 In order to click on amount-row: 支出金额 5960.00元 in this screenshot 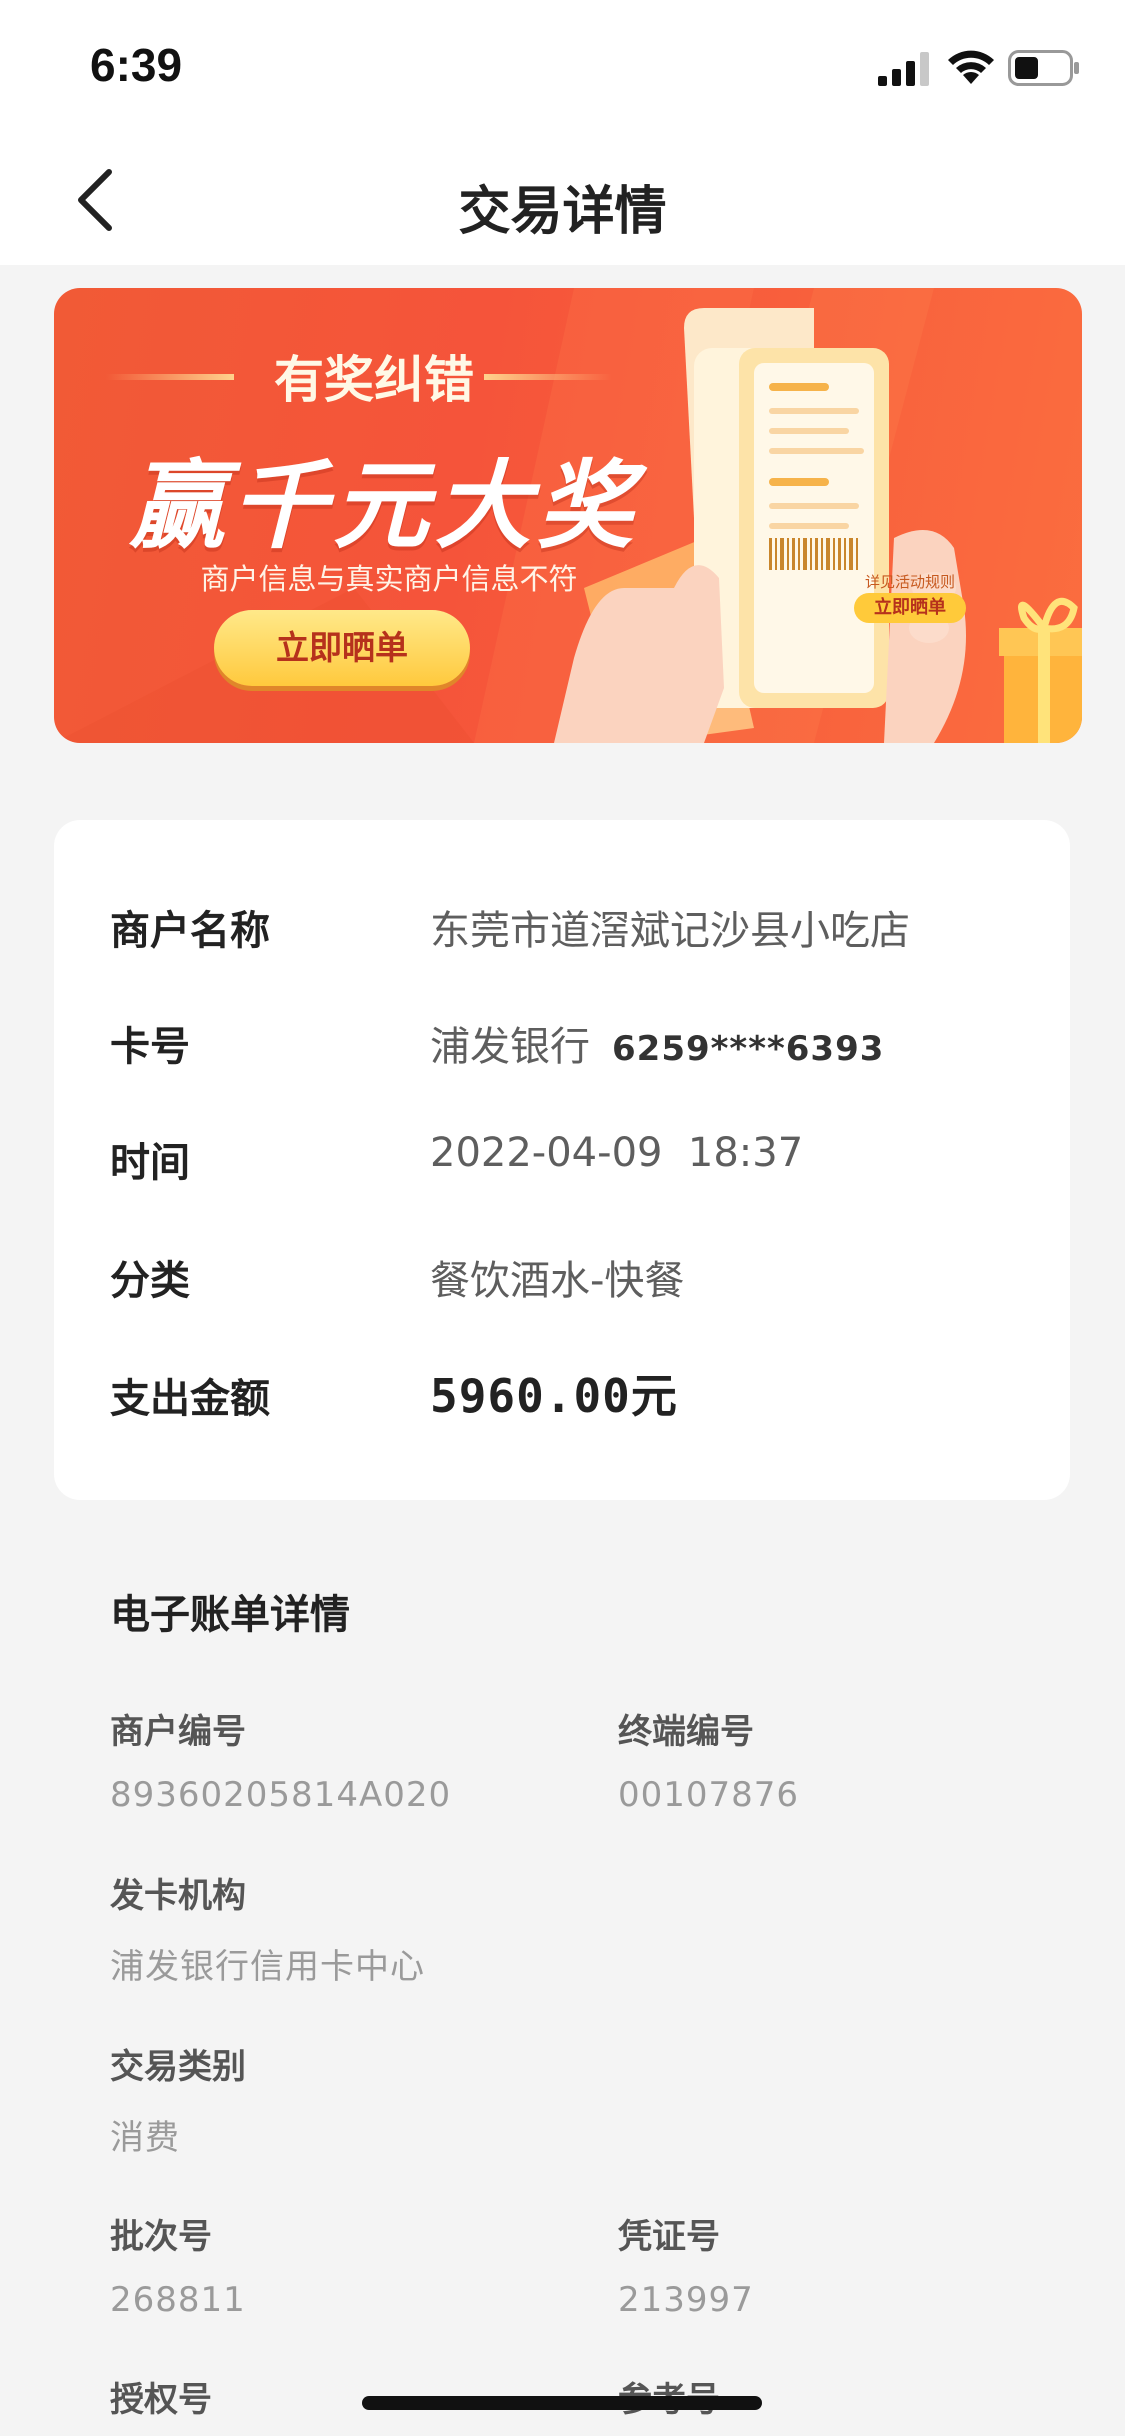, I will do `click(562, 1394)`.